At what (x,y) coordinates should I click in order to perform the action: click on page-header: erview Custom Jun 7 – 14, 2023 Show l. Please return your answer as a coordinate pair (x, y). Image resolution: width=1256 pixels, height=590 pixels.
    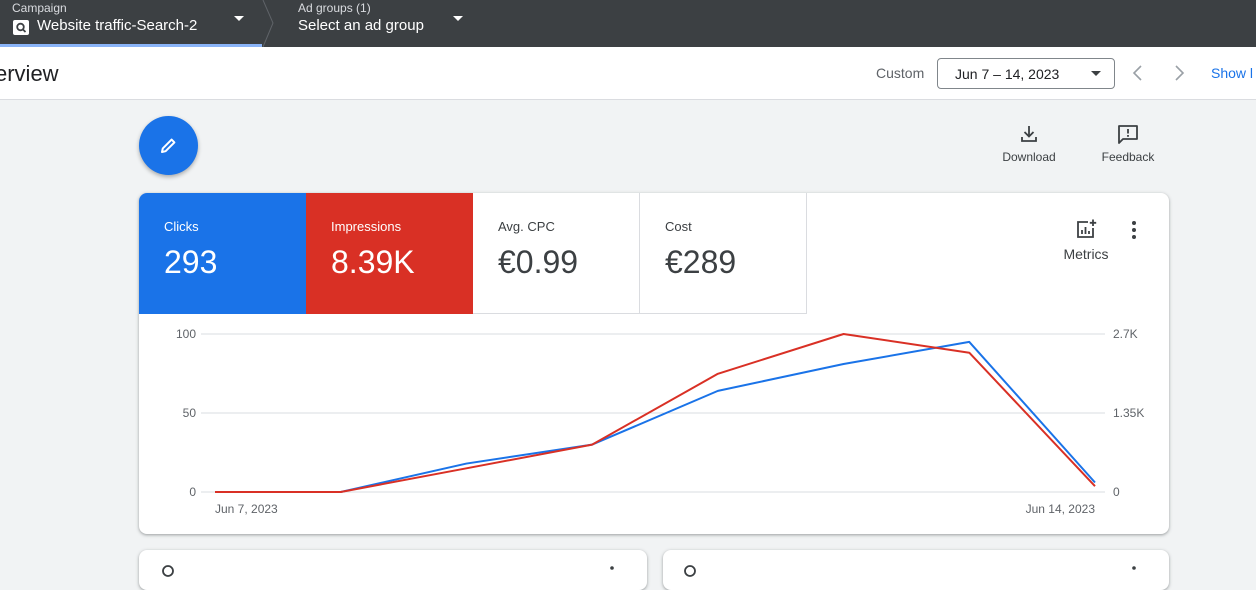
    Looking at the image, I should click on (628, 73).